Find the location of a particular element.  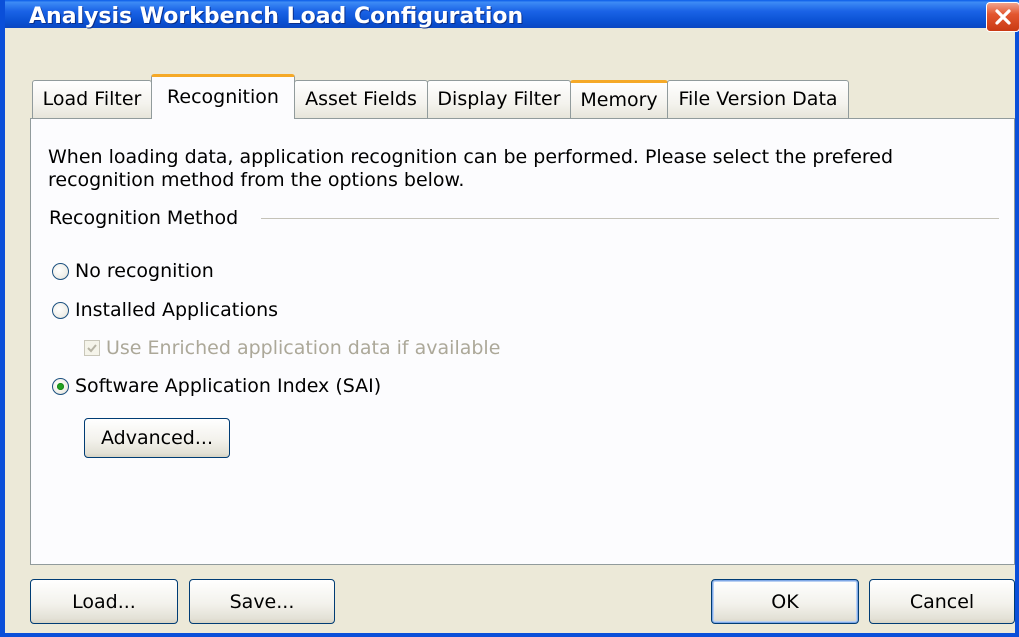

tab-memory: Memory is located at coordinates (619, 99).